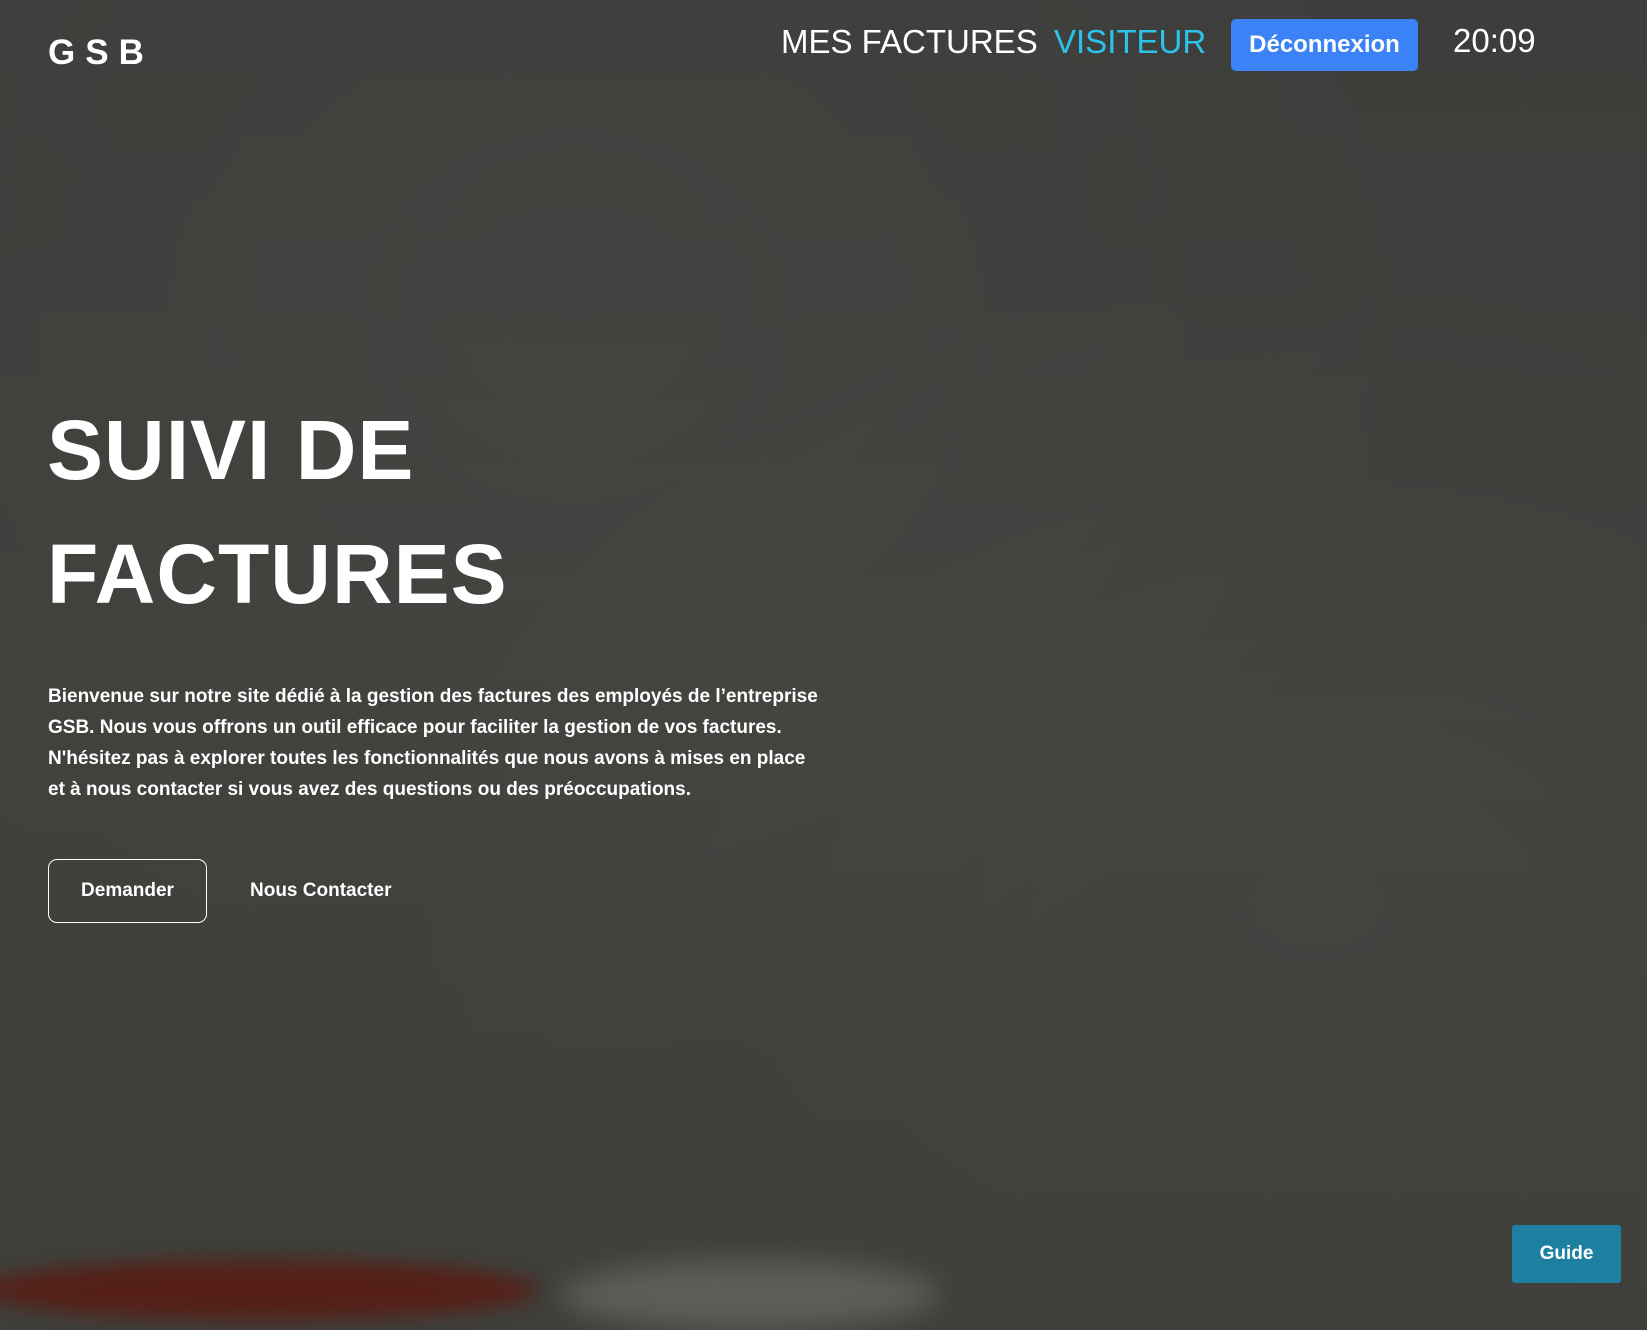 Image resolution: width=1647 pixels, height=1330 pixels. I want to click on hero-title: SUIVI DE FACTURES, so click(447, 512).